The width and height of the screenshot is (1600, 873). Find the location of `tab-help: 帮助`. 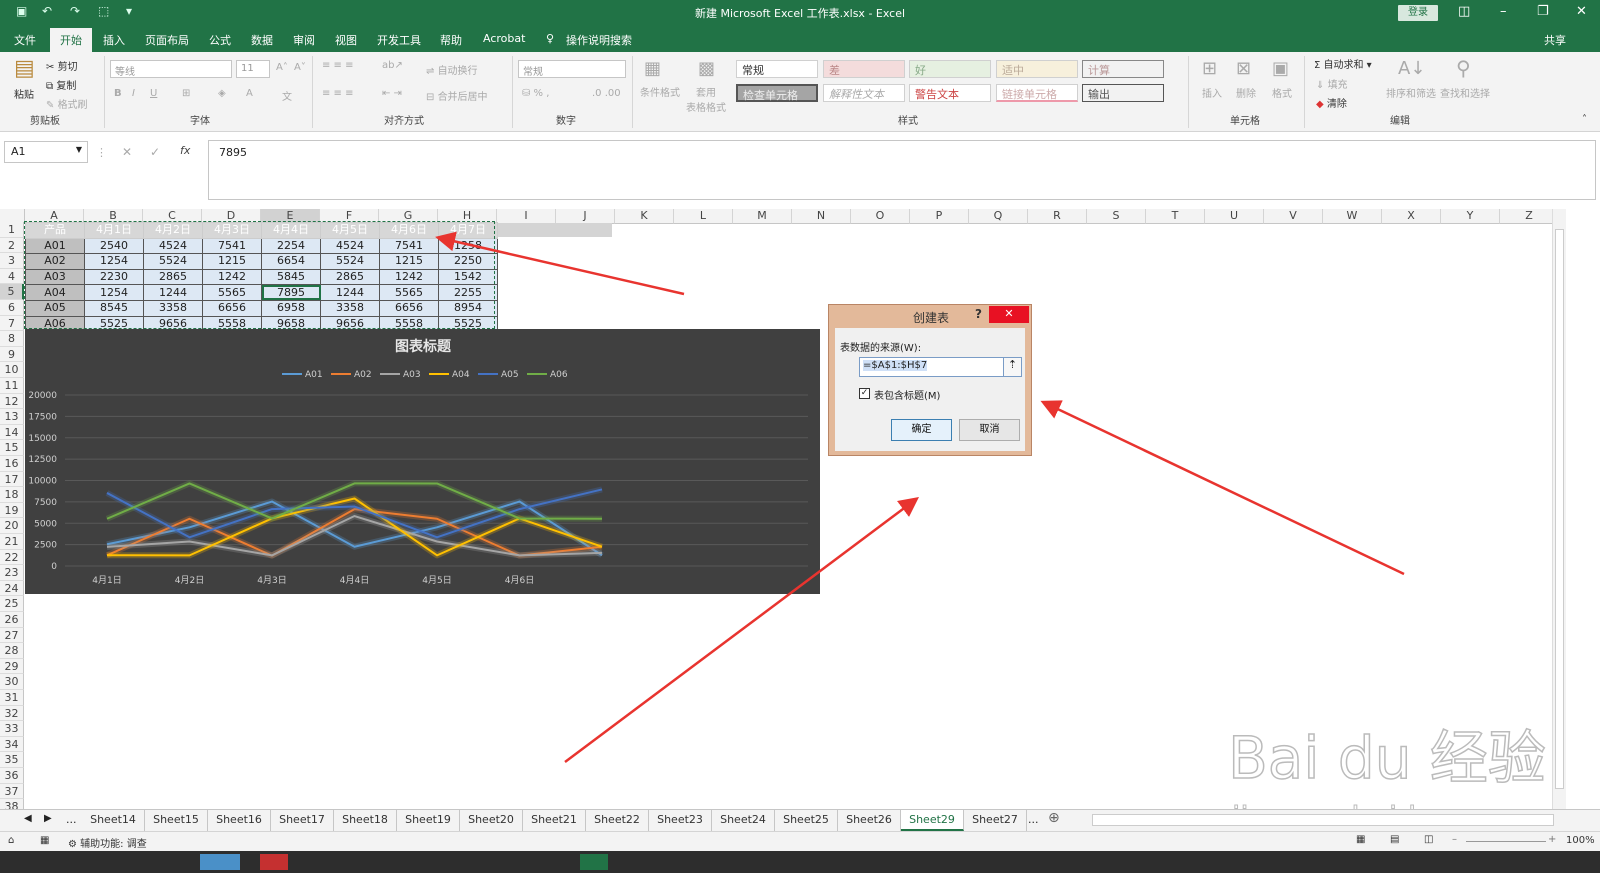

tab-help: 帮助 is located at coordinates (451, 40).